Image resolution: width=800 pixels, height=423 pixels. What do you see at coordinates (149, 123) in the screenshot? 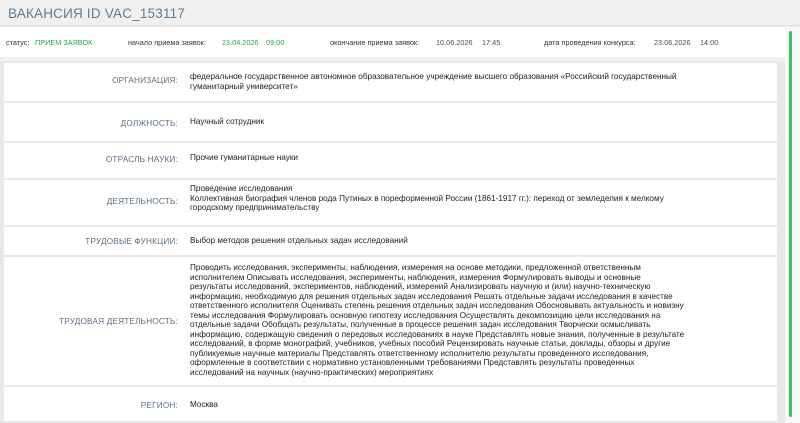
I see `field-label: ДОЛЖНОСТЬ:` at bounding box center [149, 123].